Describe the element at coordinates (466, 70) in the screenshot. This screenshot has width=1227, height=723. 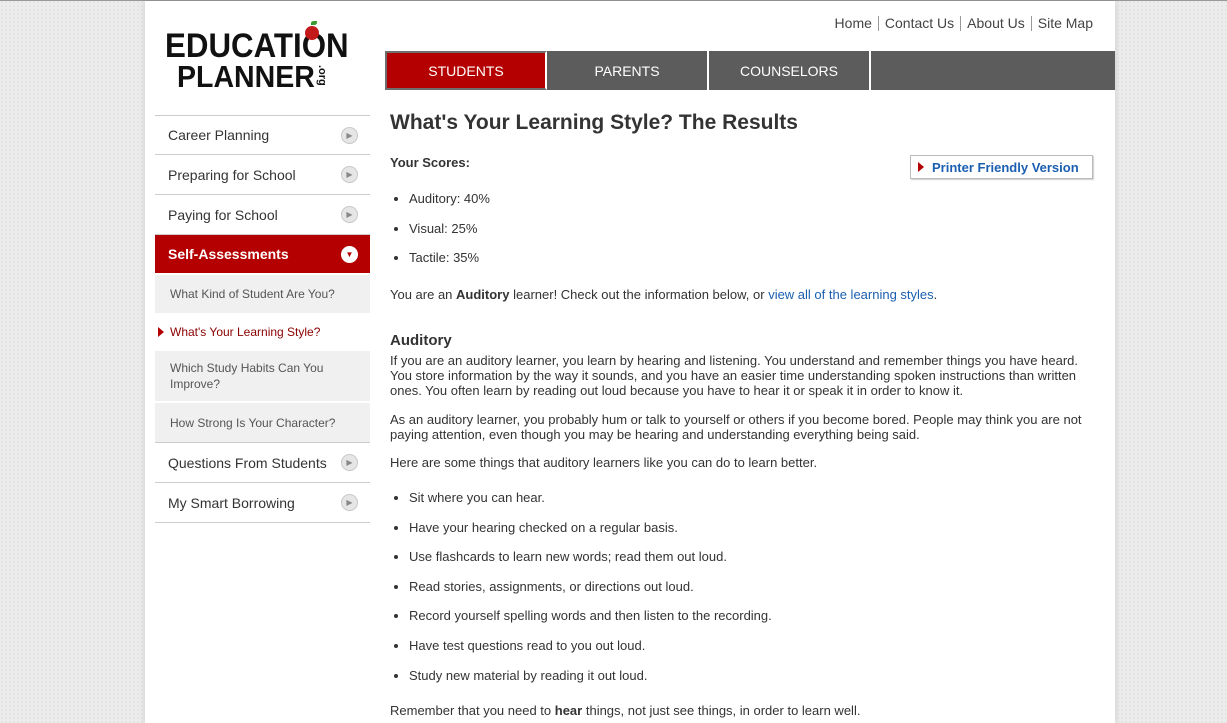
I see `tab-students: STUDENTS` at that location.